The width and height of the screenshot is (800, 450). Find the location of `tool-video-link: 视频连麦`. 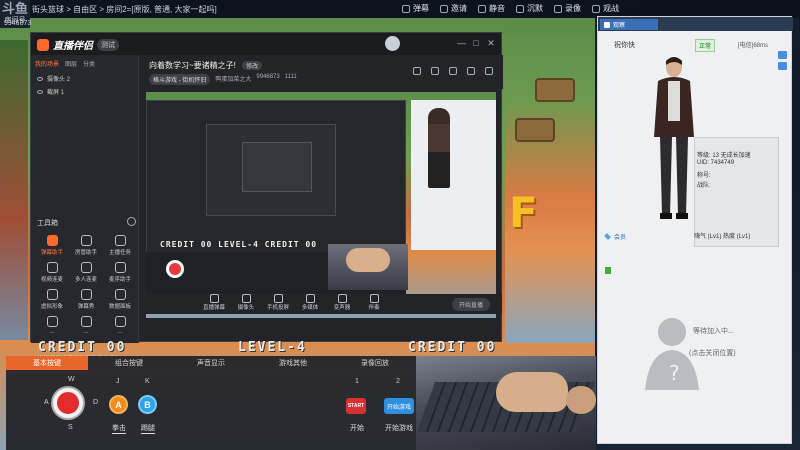

tool-video-link: 视频连麦 is located at coordinates (52, 272).